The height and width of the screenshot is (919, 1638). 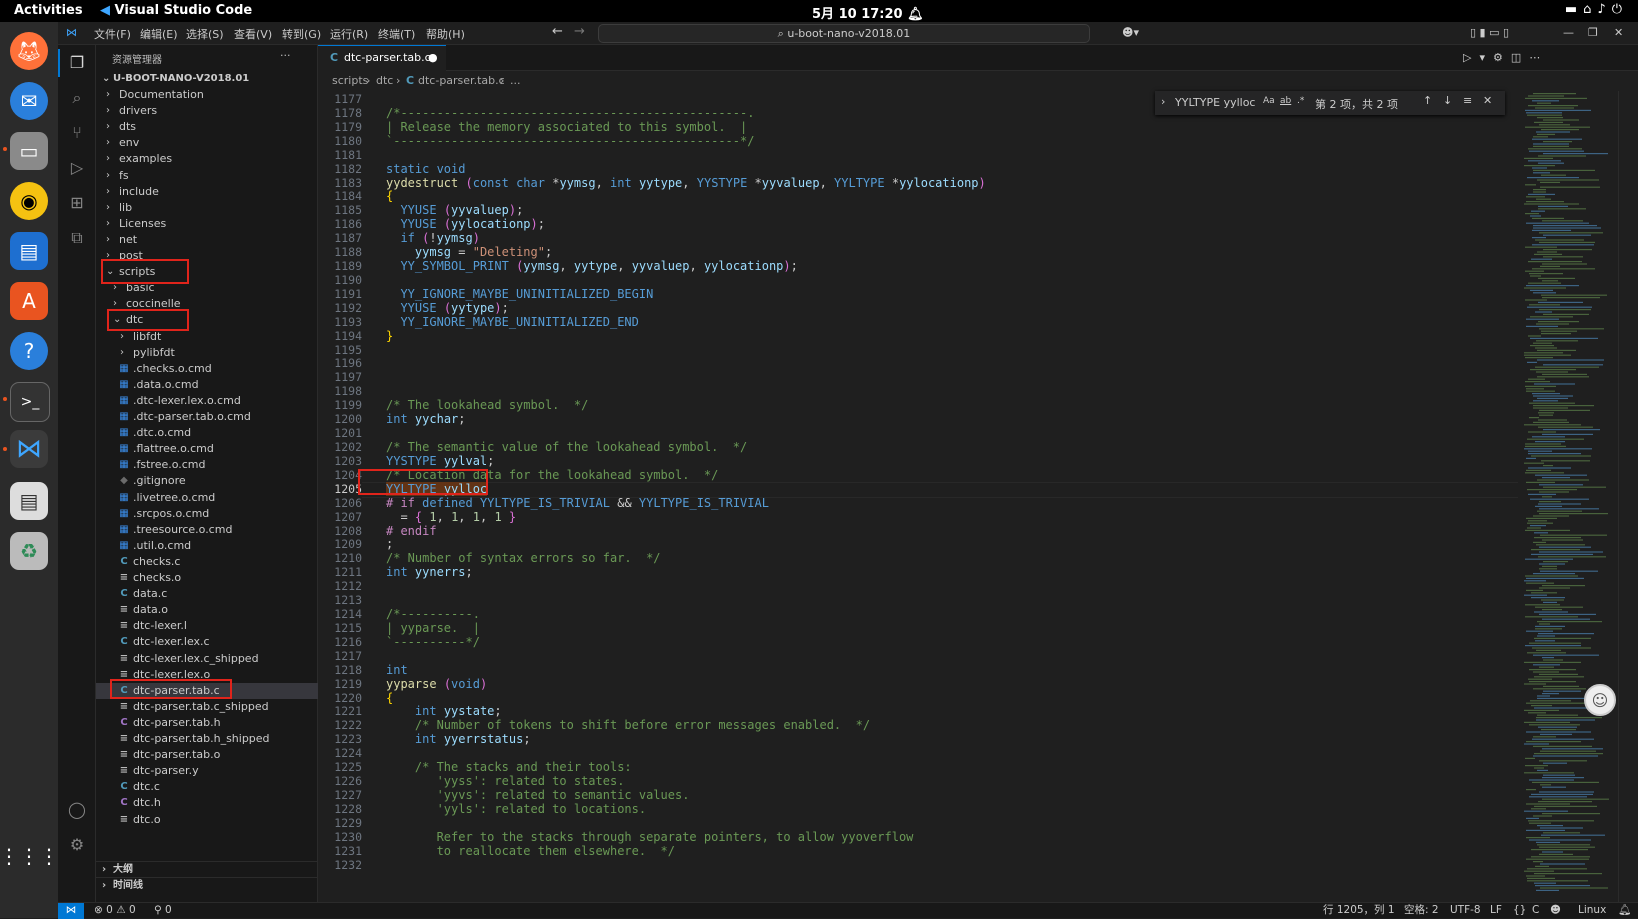 I want to click on editor-actions: ▷▾⚙◫⋯, so click(x=1505, y=57).